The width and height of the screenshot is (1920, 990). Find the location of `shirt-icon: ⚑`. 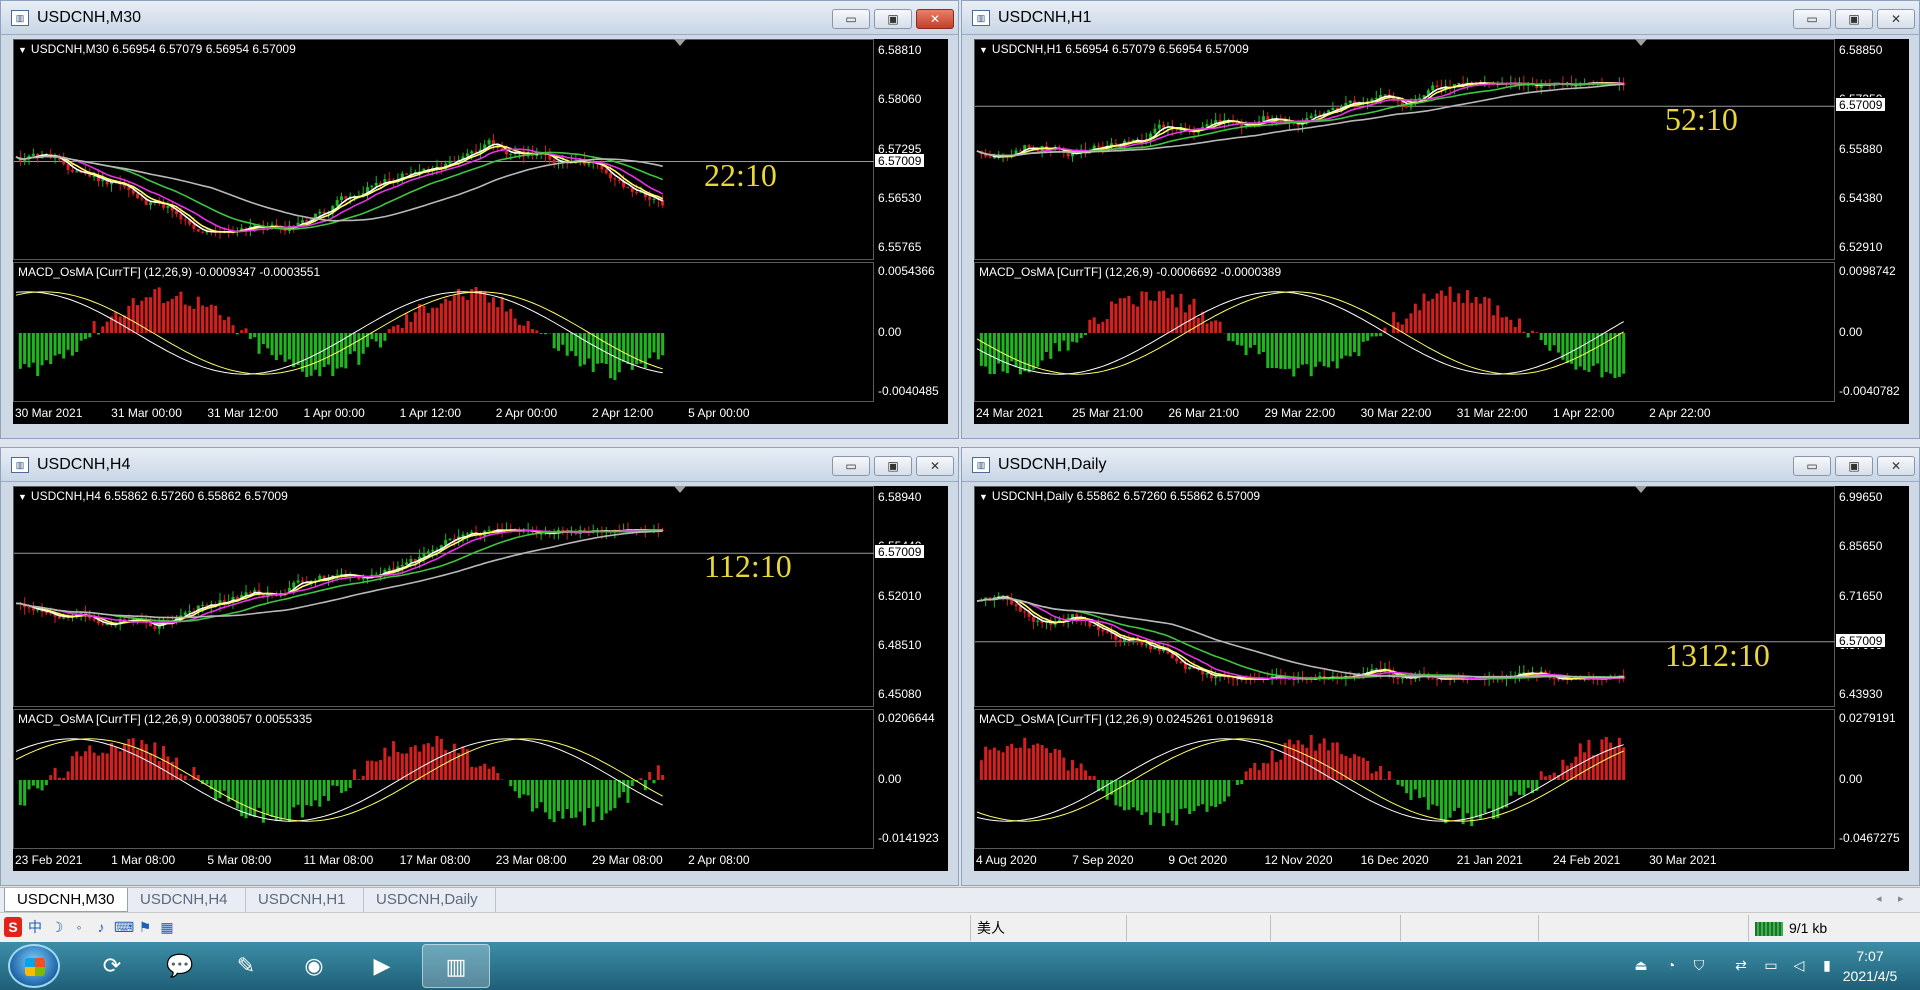

shirt-icon: ⚑ is located at coordinates (145, 927).